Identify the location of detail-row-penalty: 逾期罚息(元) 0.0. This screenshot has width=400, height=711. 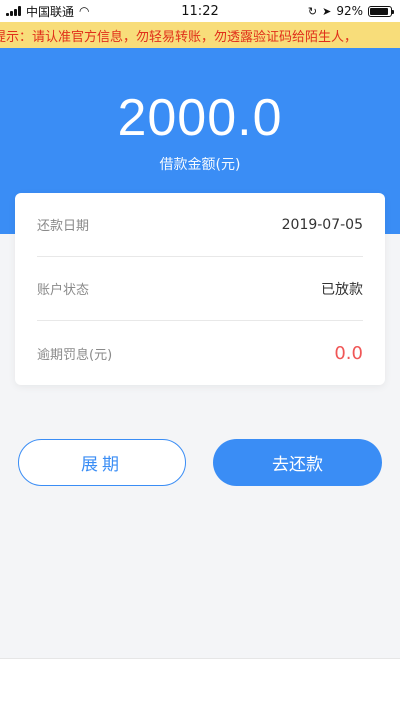
(200, 353).